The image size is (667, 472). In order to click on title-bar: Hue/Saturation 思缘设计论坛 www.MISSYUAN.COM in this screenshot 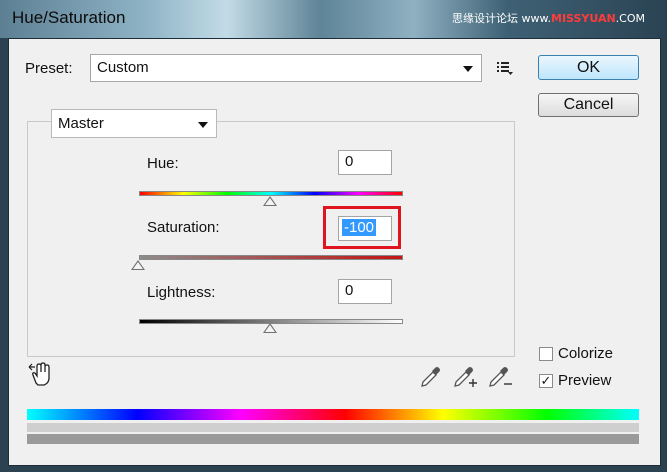, I will do `click(333, 19)`.